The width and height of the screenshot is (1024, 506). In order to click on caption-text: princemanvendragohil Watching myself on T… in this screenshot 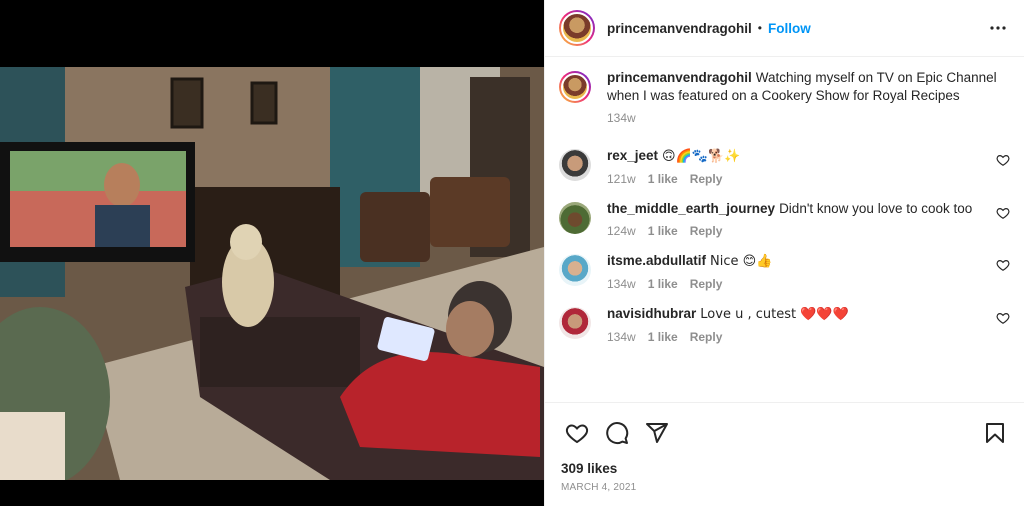, I will do `click(808, 87)`.